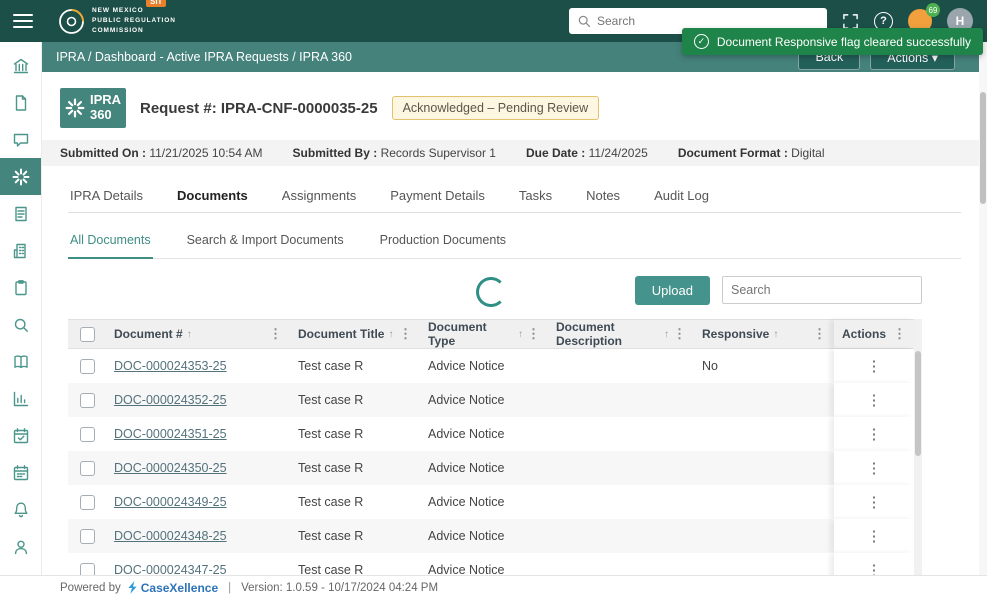 The width and height of the screenshot is (987, 599). Describe the element at coordinates (850, 21) in the screenshot. I see `fullscreen-icon` at that location.